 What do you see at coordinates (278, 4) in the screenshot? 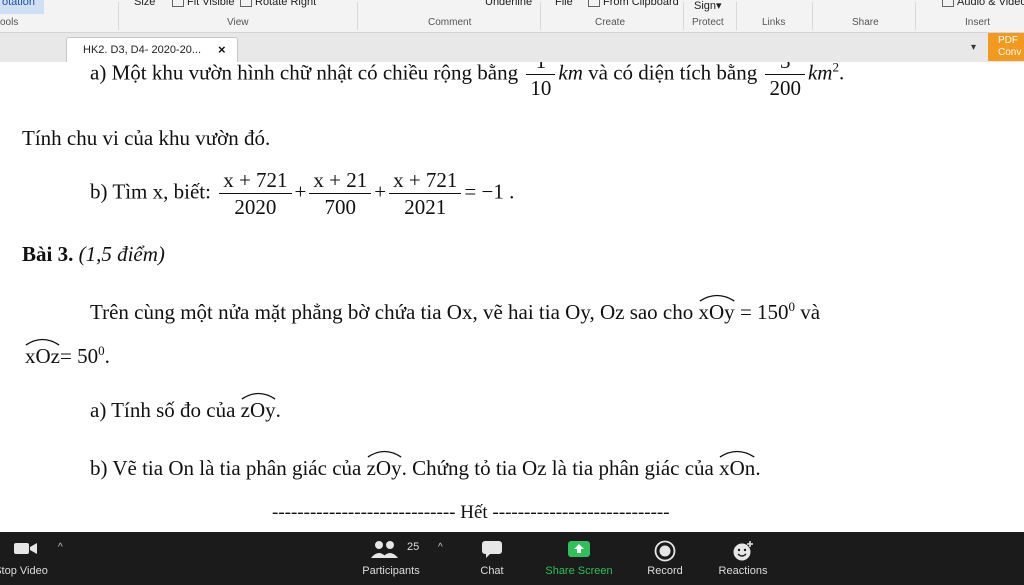
I see `ribbon-rotate-right-item: Rotate Right` at bounding box center [278, 4].